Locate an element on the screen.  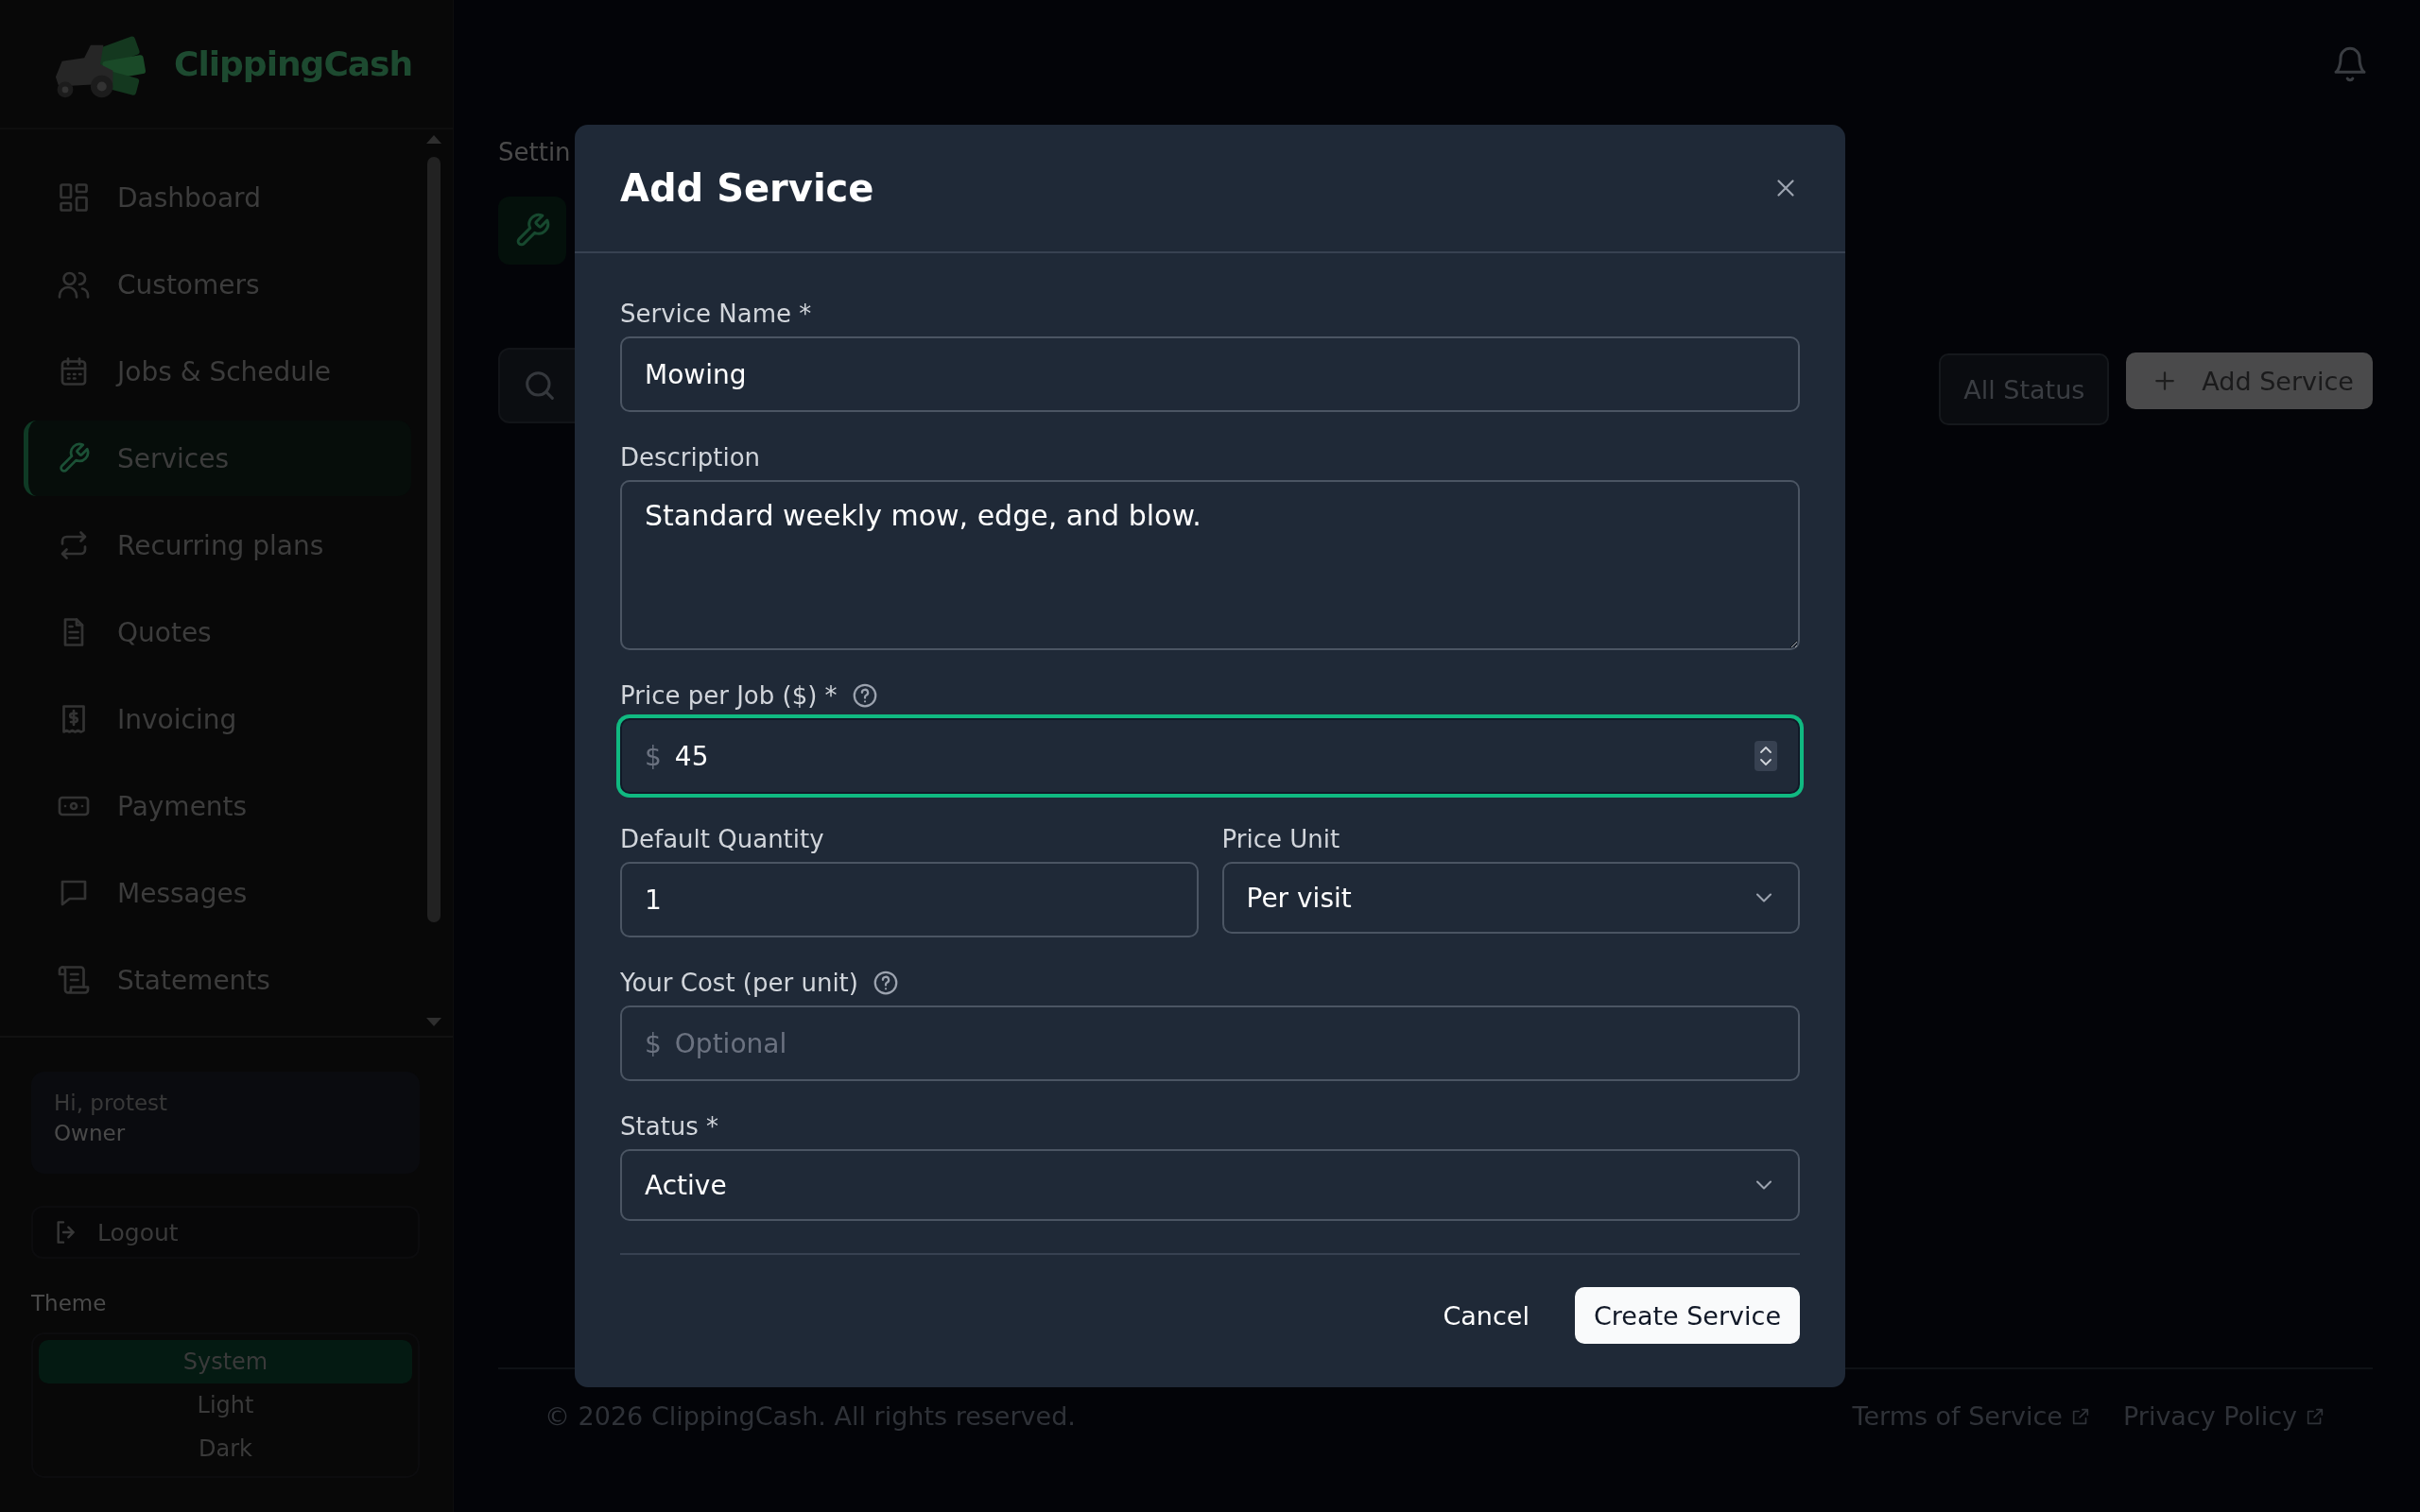
select-field: Per visit is located at coordinates (1510, 898).